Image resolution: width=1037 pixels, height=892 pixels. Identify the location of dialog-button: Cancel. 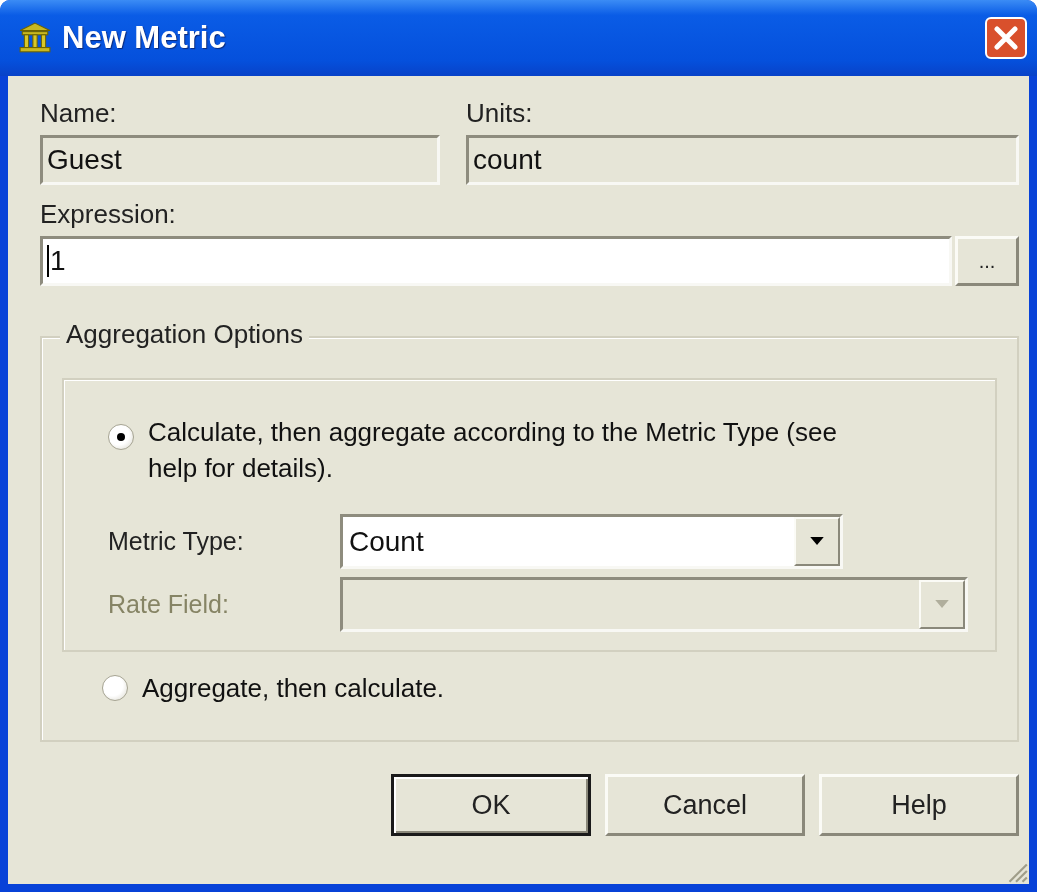
(705, 805).